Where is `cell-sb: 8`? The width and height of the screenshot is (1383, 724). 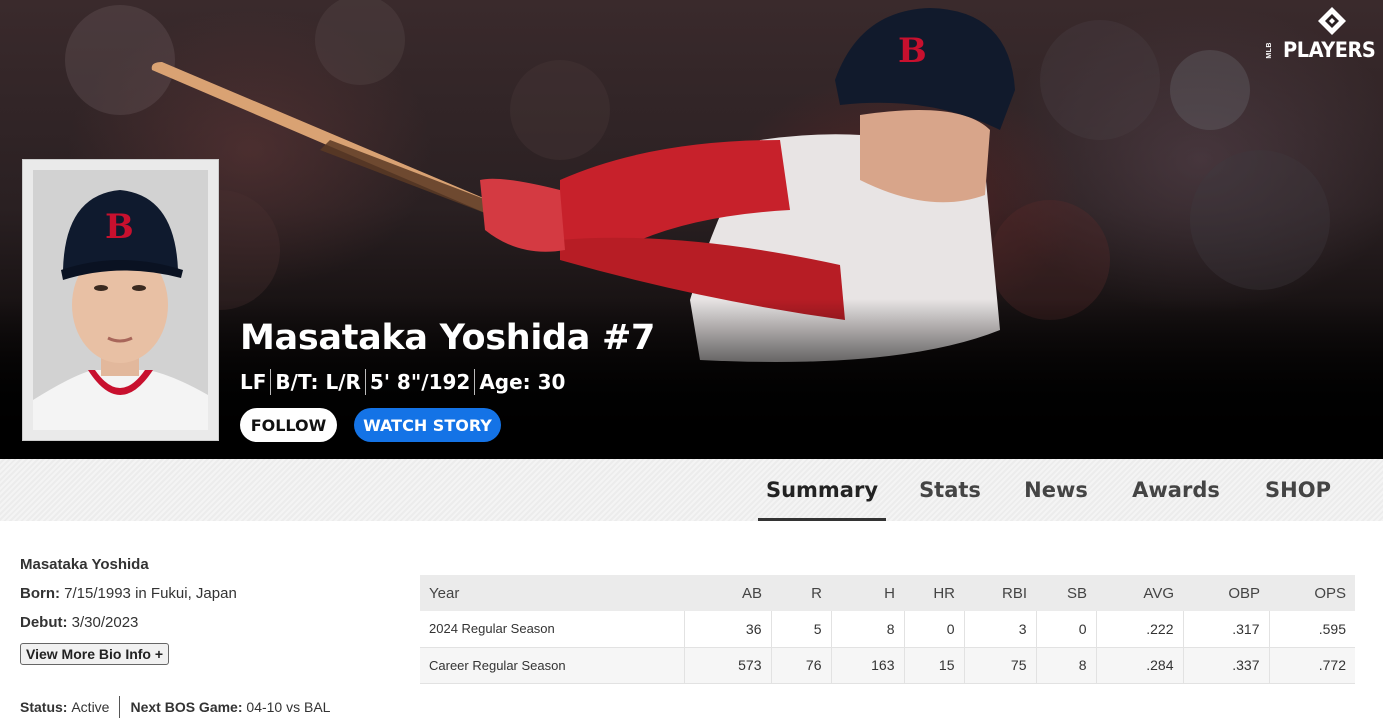
cell-sb: 8 is located at coordinates (1065, 665).